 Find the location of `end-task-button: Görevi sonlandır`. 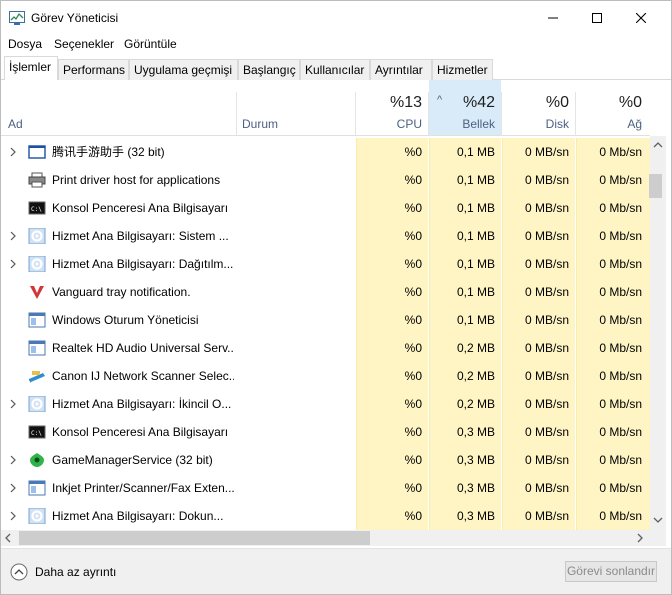

end-task-button: Görevi sonlandır is located at coordinates (611, 571).